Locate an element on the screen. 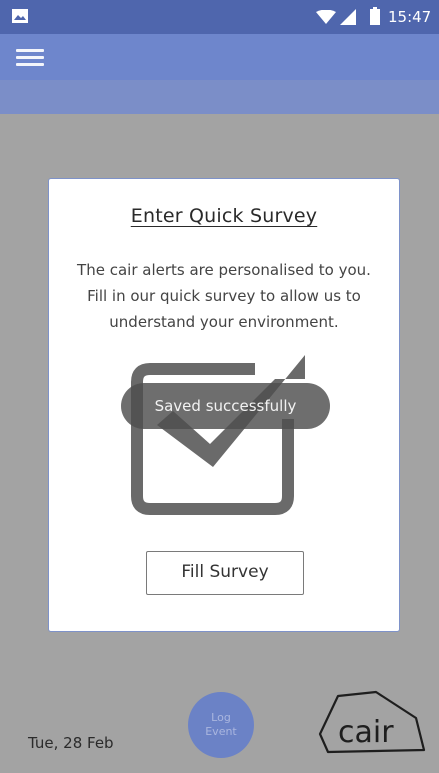 This screenshot has width=439, height=773. toolbar-strip is located at coordinates (219, 97).